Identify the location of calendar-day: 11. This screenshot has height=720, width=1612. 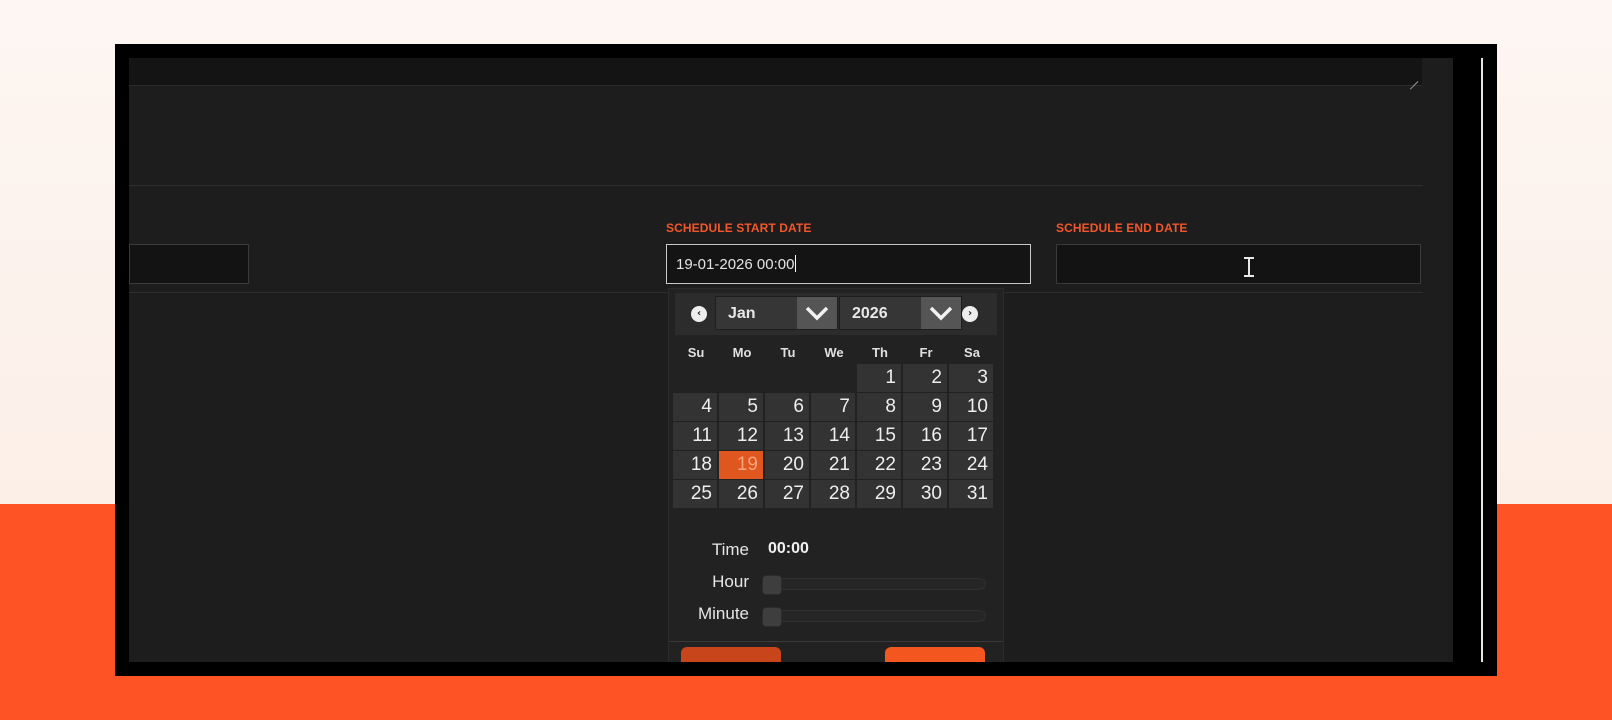
(695, 436).